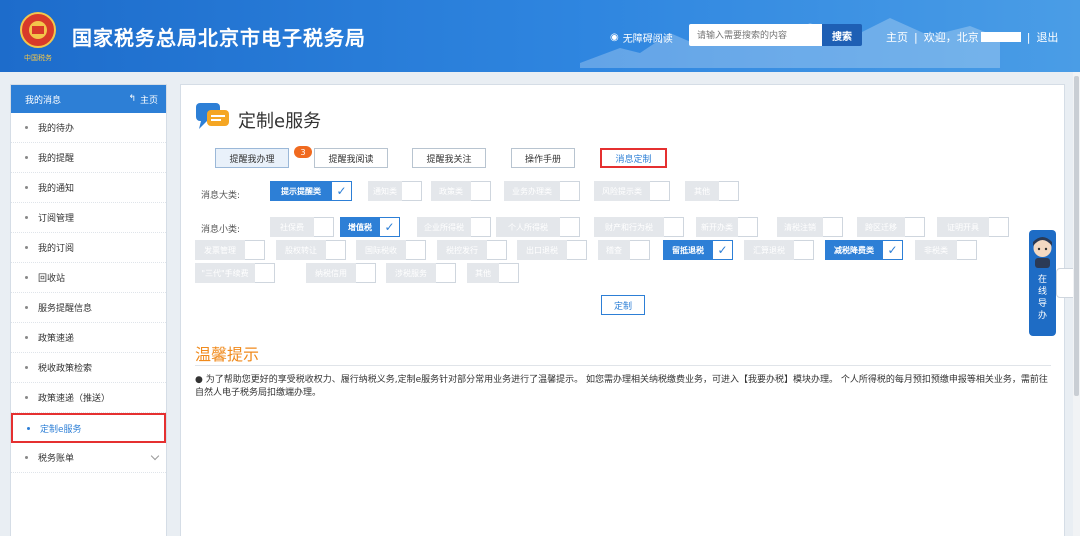  Describe the element at coordinates (1076, 236) in the screenshot. I see `scrollbar-thumb` at that location.